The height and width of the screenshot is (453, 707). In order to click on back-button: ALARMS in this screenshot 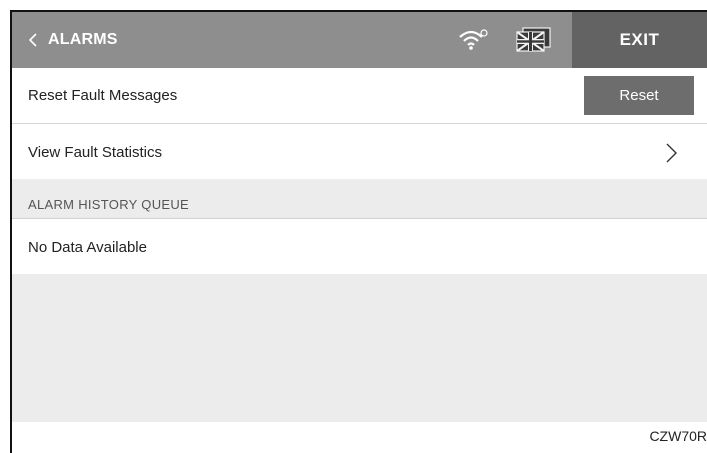, I will do `click(87, 40)`.